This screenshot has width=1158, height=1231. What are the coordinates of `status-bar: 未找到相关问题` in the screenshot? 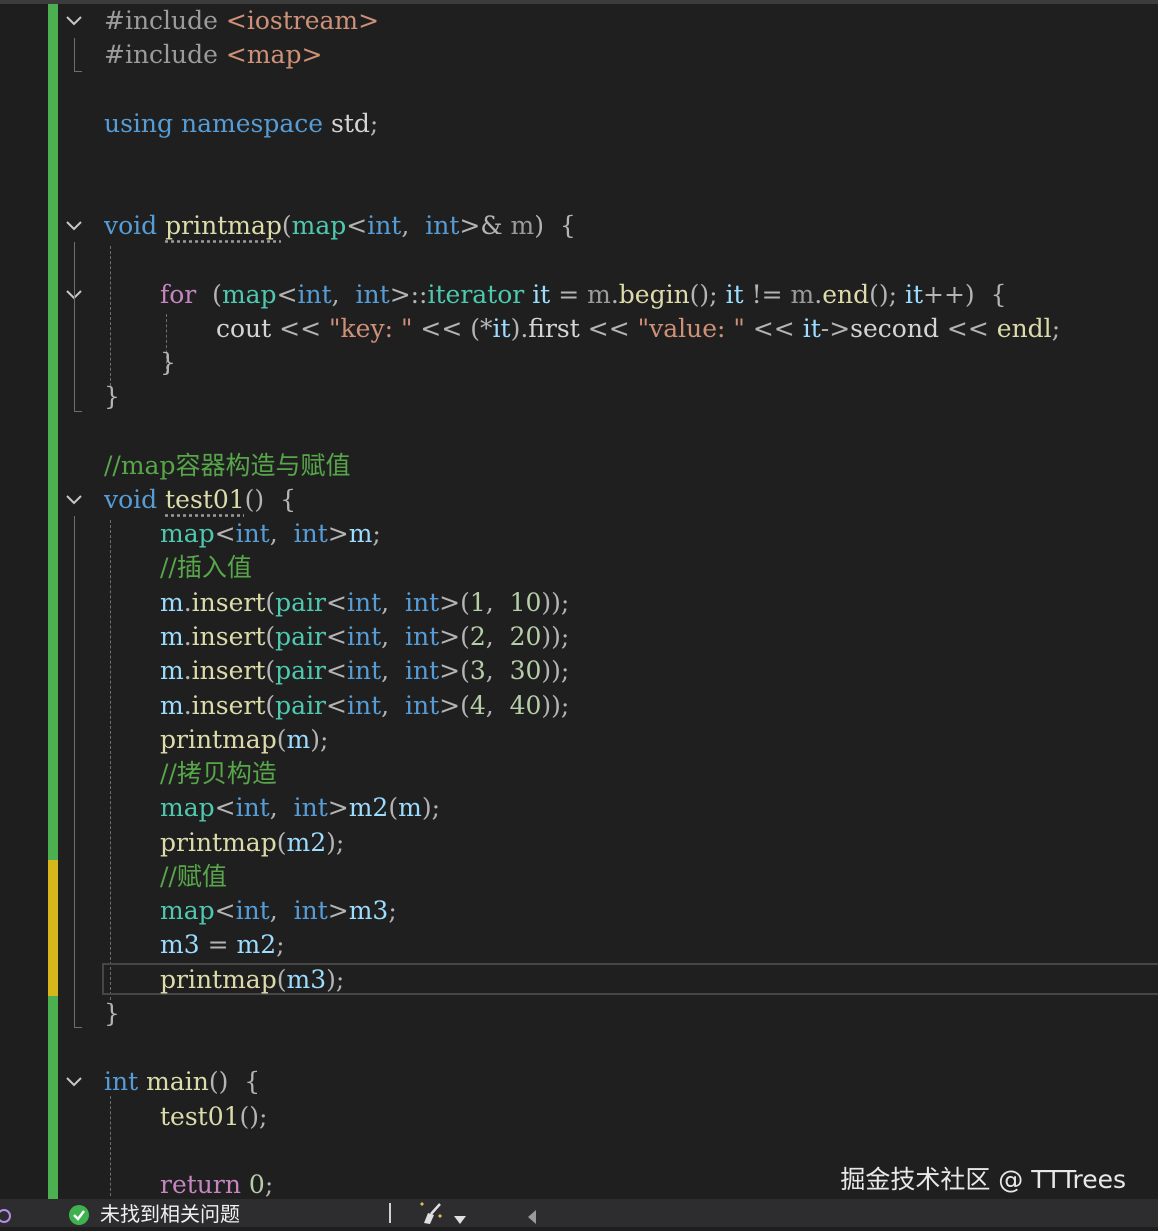 It's located at (579, 1213).